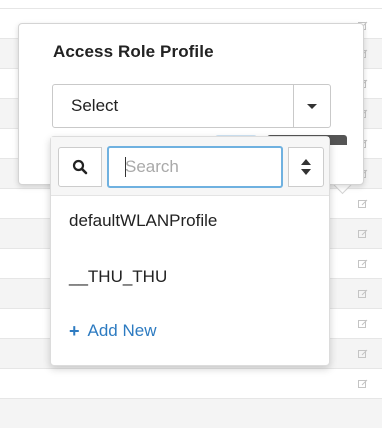 This screenshot has width=382, height=428. I want to click on search-field, so click(195, 167).